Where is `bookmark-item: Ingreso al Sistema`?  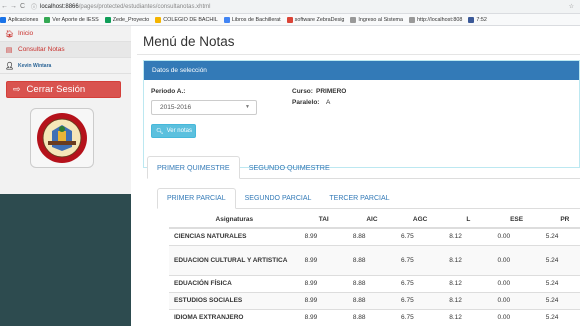
bookmark-item: Ingreso al Sistema is located at coordinates (376, 19).